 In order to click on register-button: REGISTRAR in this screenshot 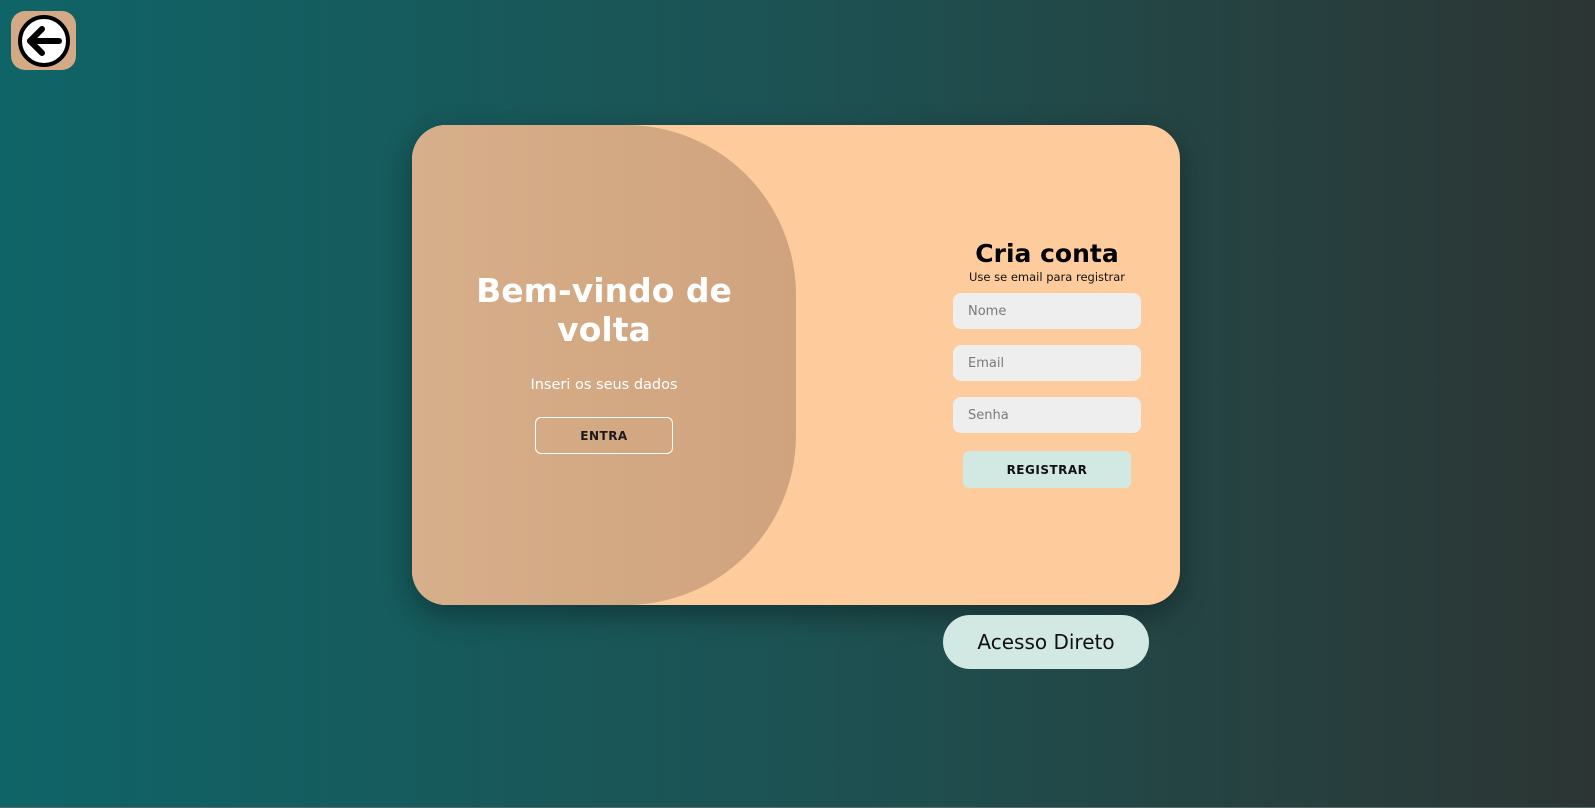, I will do `click(1047, 469)`.